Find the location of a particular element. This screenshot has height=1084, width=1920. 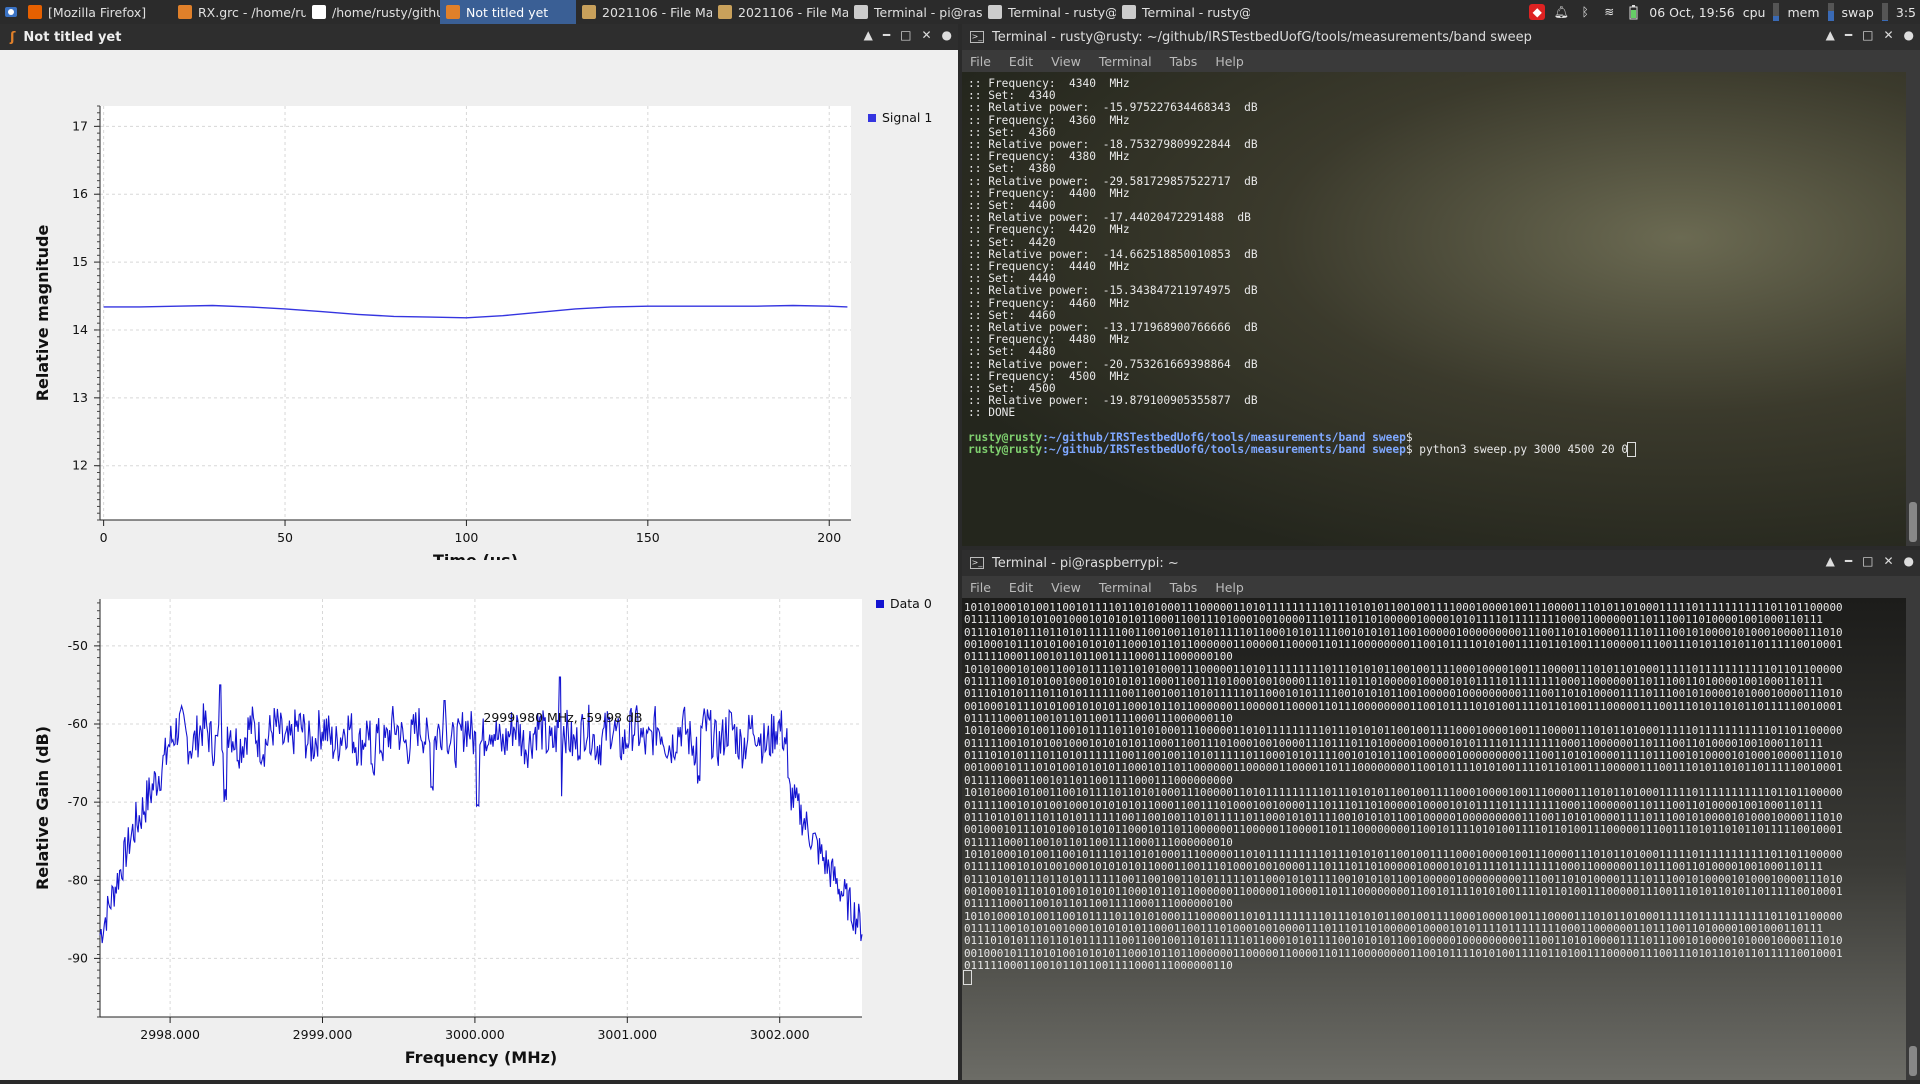

cursor-line is located at coordinates (1431, 978).